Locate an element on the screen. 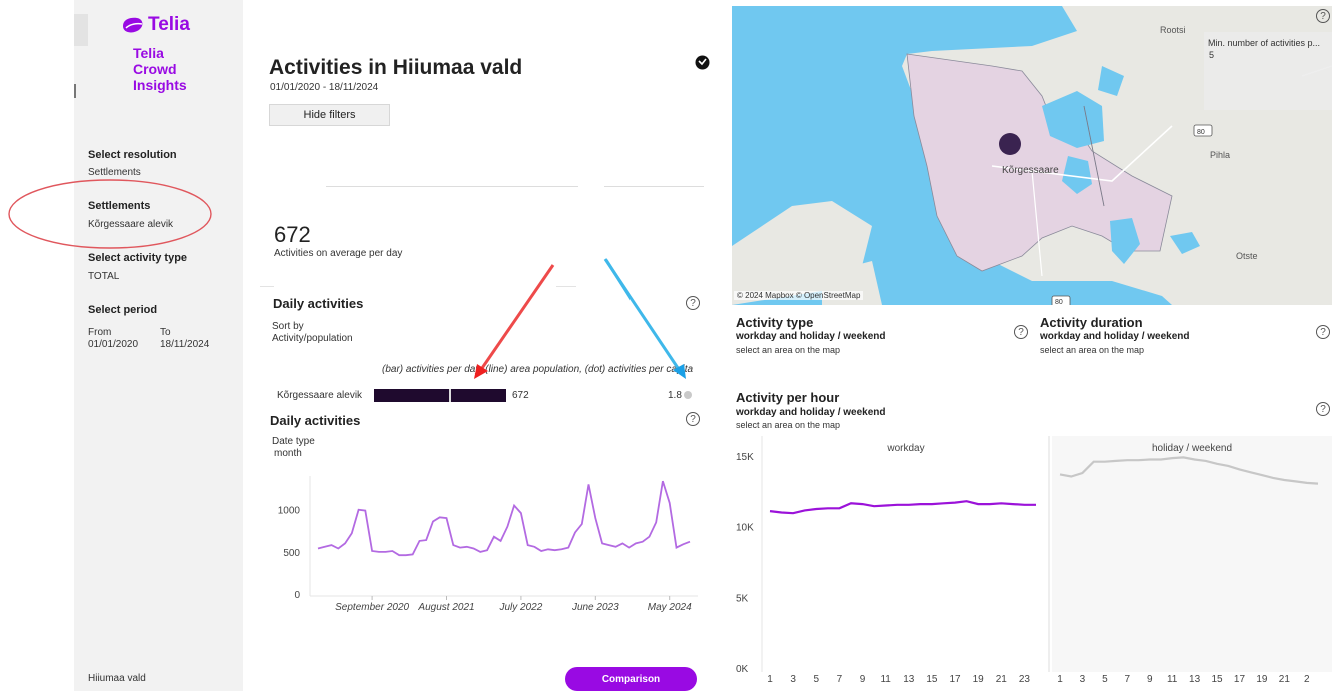 This screenshot has width=1332, height=691. activity-type-hint: select an area on the map is located at coordinates (788, 350).